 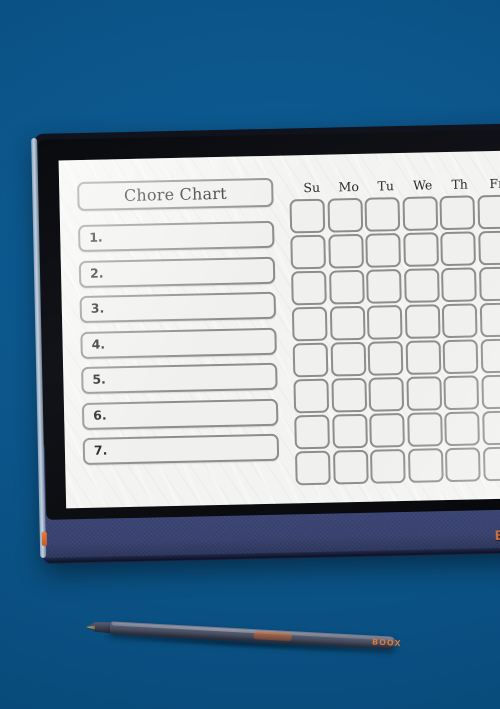 What do you see at coordinates (99, 415) in the screenshot?
I see `task-number: 6.` at bounding box center [99, 415].